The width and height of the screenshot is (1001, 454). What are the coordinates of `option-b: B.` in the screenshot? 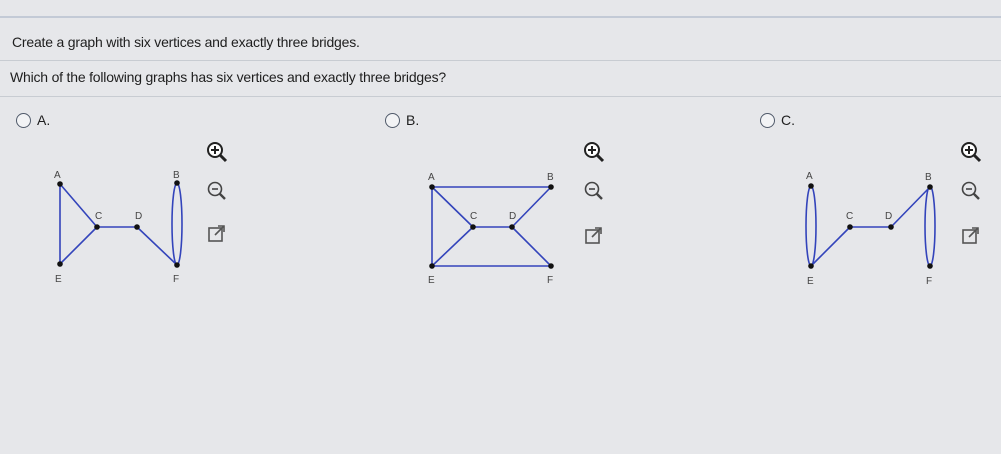 It's located at (402, 120).